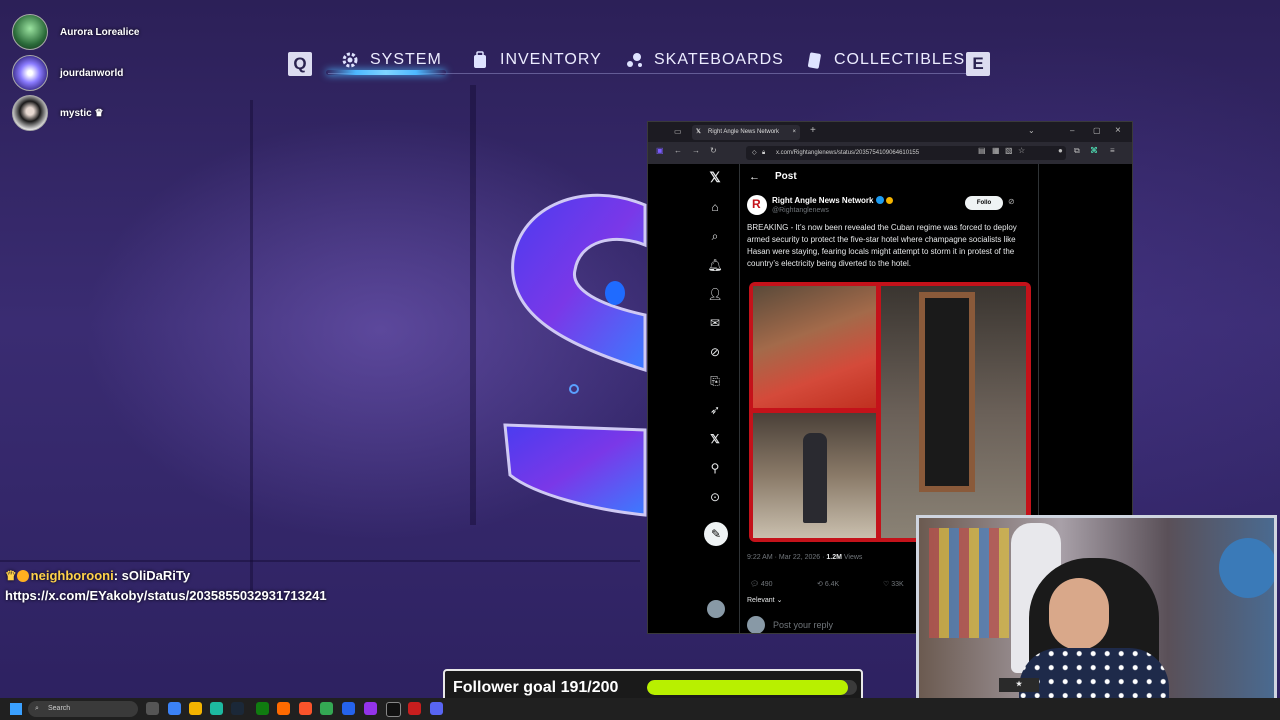 The height and width of the screenshot is (720, 1280). What do you see at coordinates (754, 153) in the screenshot?
I see `shield-icon: ◇` at bounding box center [754, 153].